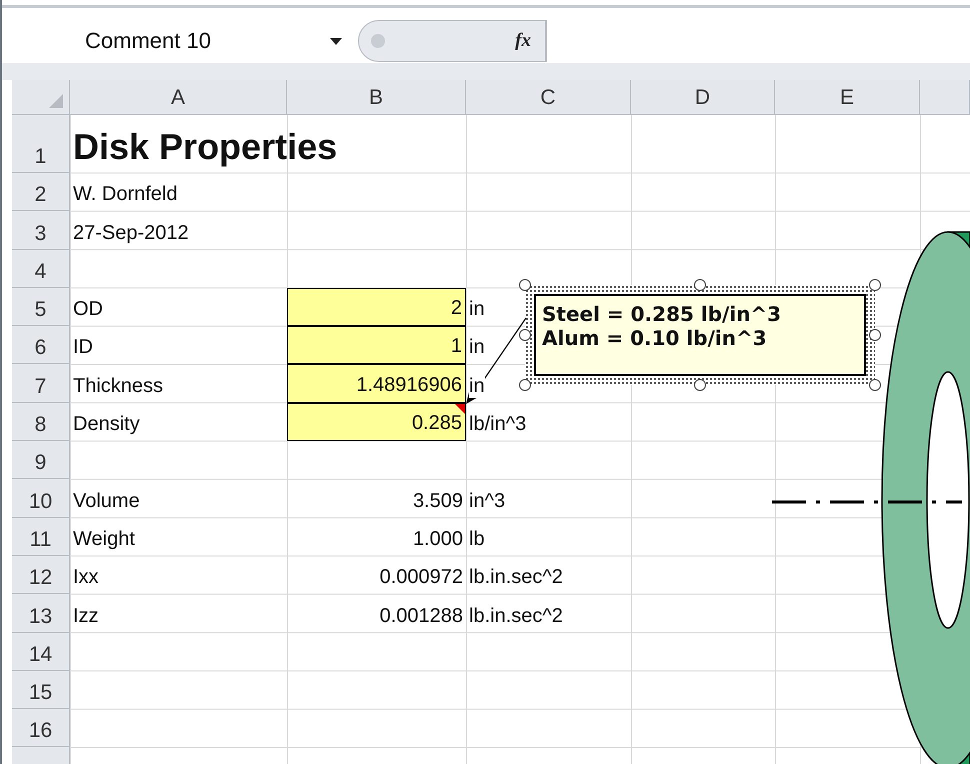 The height and width of the screenshot is (764, 970). Describe the element at coordinates (438, 539) in the screenshot. I see `table-cell-text: 1.000` at that location.